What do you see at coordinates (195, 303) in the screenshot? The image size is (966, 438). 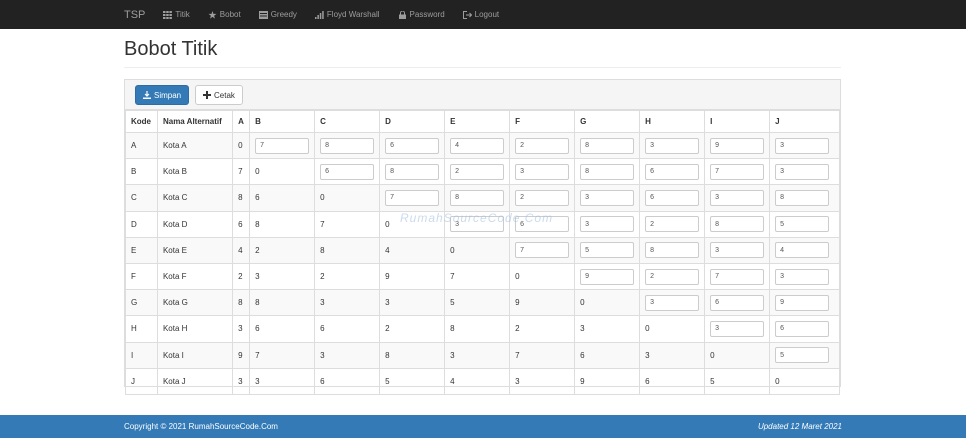 I see `cell-nama: Kota G` at bounding box center [195, 303].